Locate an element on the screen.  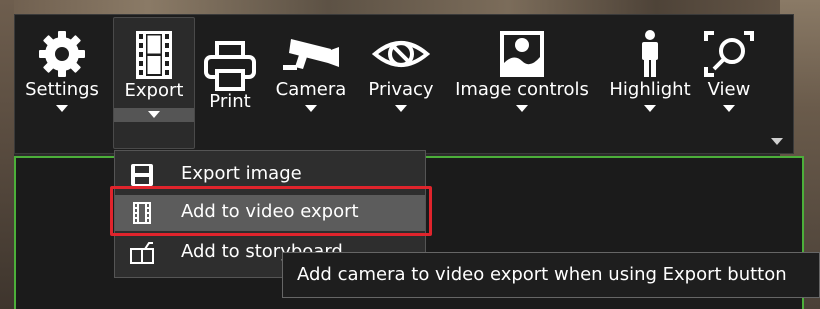
export-dropdown-toggle is located at coordinates (154, 115).